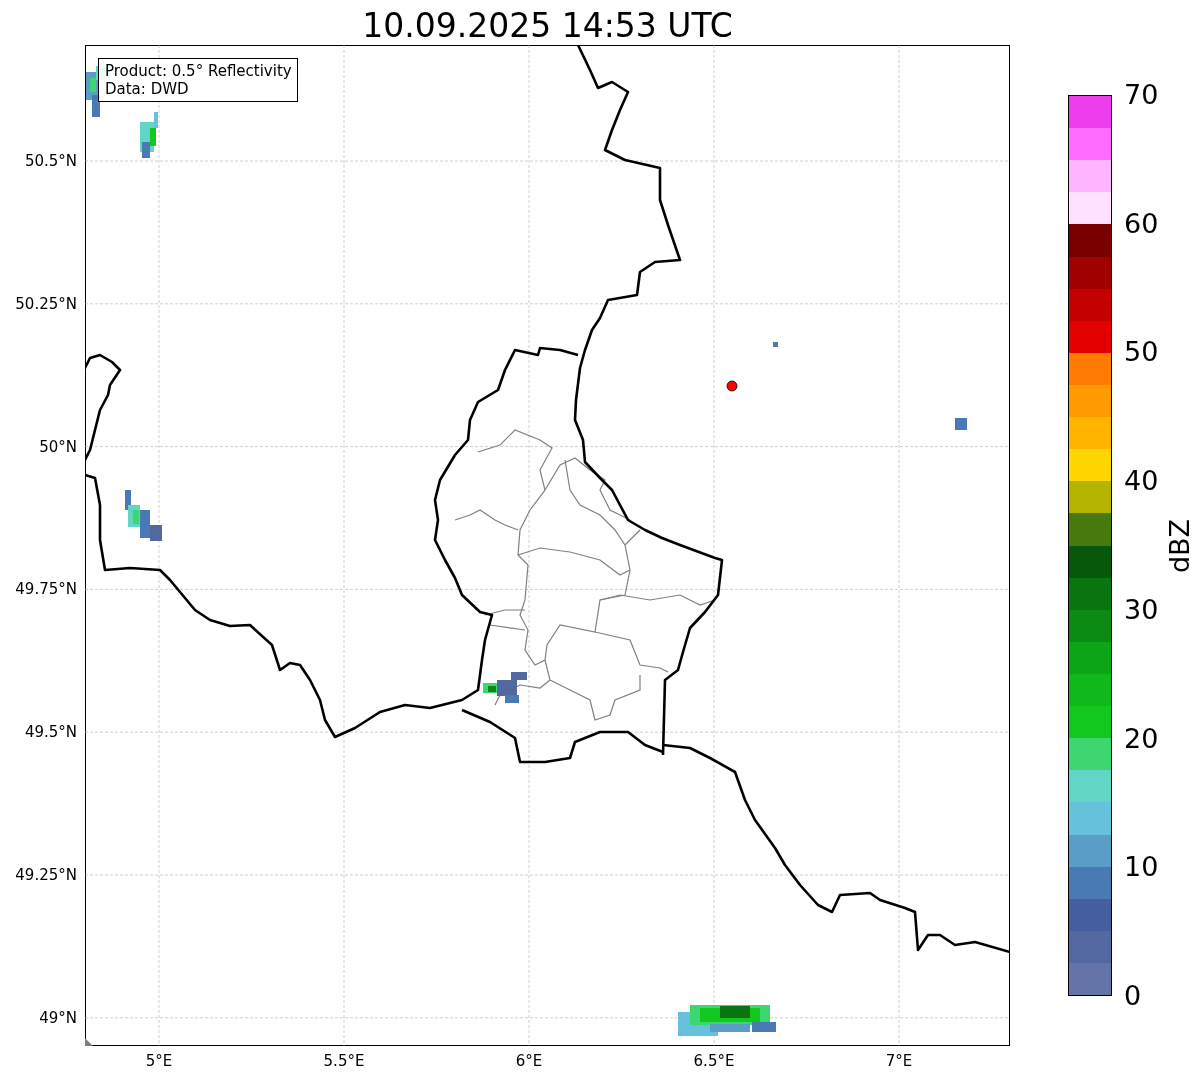  I want to click on legend-box: Product: 0.5° Reflectivity Data: DWD, so click(198, 80).